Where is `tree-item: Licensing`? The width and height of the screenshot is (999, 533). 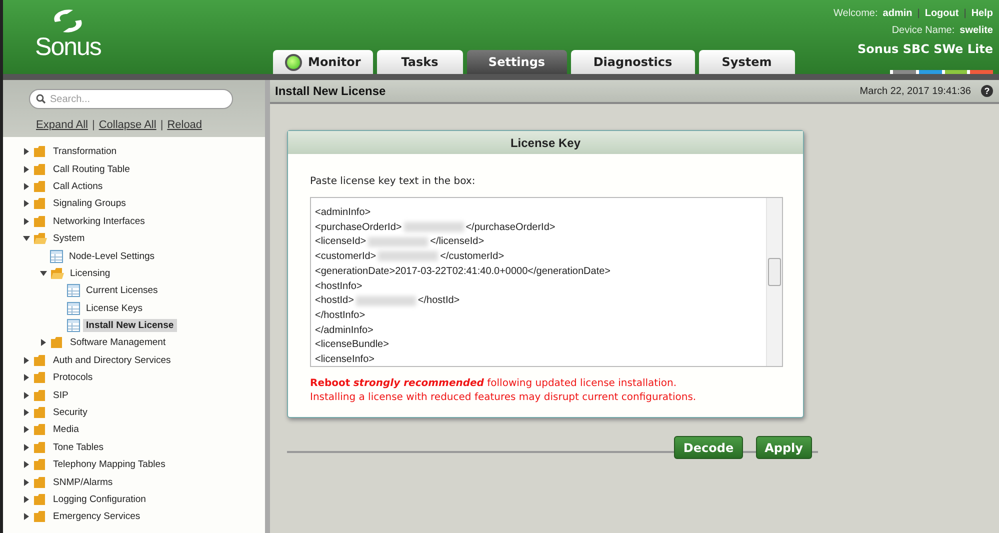 tree-item: Licensing is located at coordinates (90, 273).